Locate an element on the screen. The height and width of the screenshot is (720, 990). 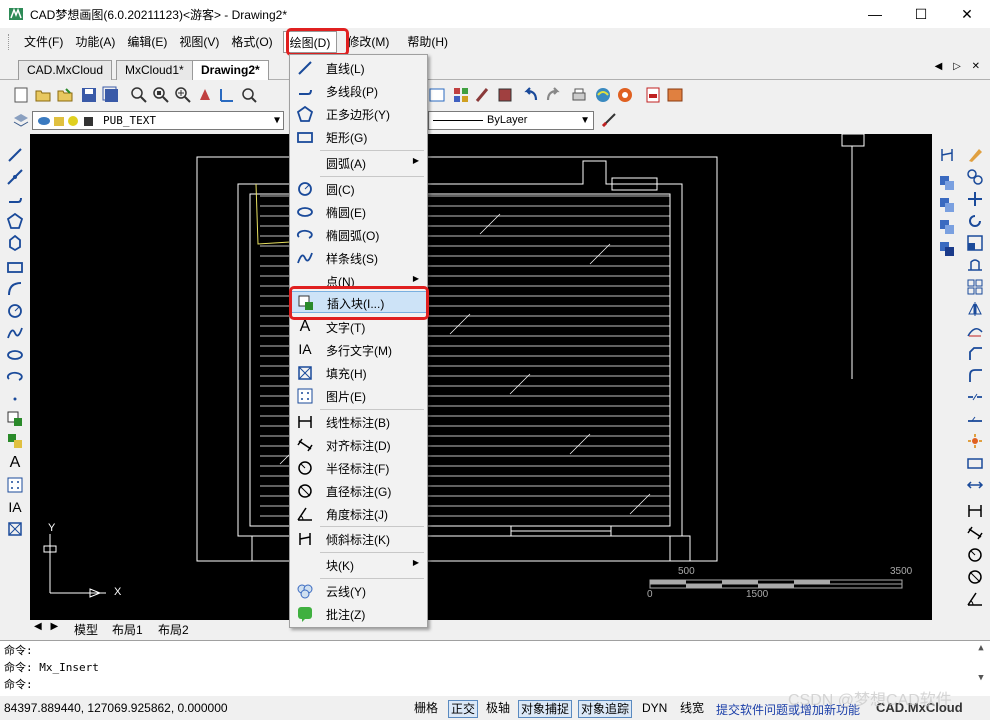
tab-model: 模型 is located at coordinates (86, 629).